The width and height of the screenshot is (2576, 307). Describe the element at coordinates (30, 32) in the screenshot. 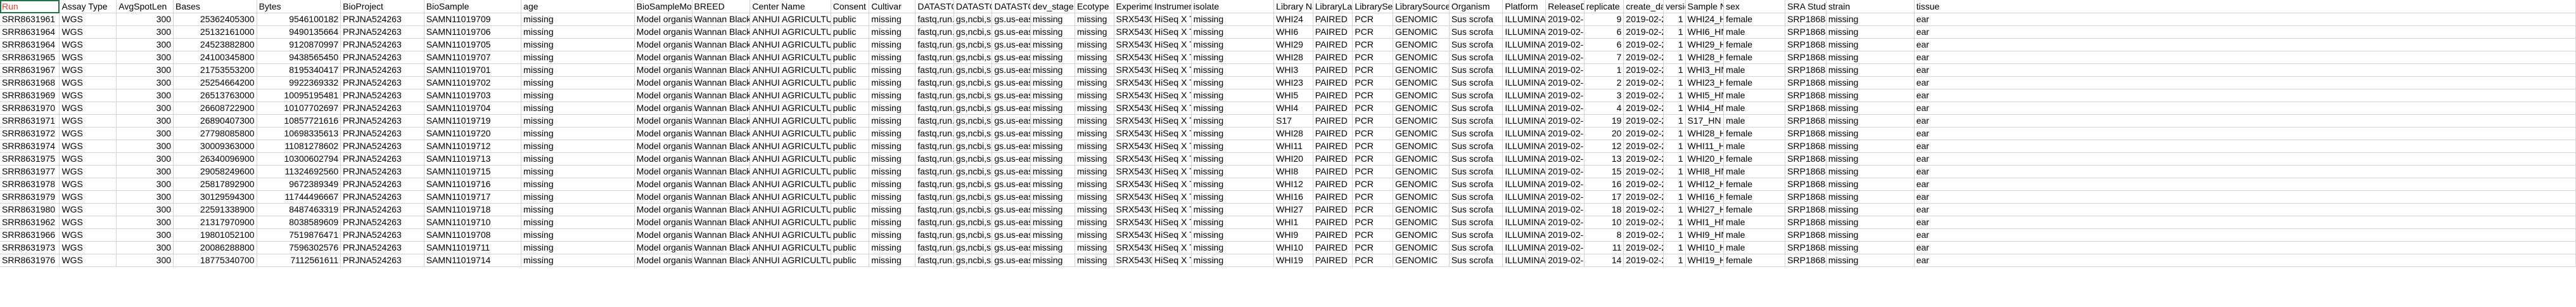

I see `table-cell: SRR8631964` at that location.